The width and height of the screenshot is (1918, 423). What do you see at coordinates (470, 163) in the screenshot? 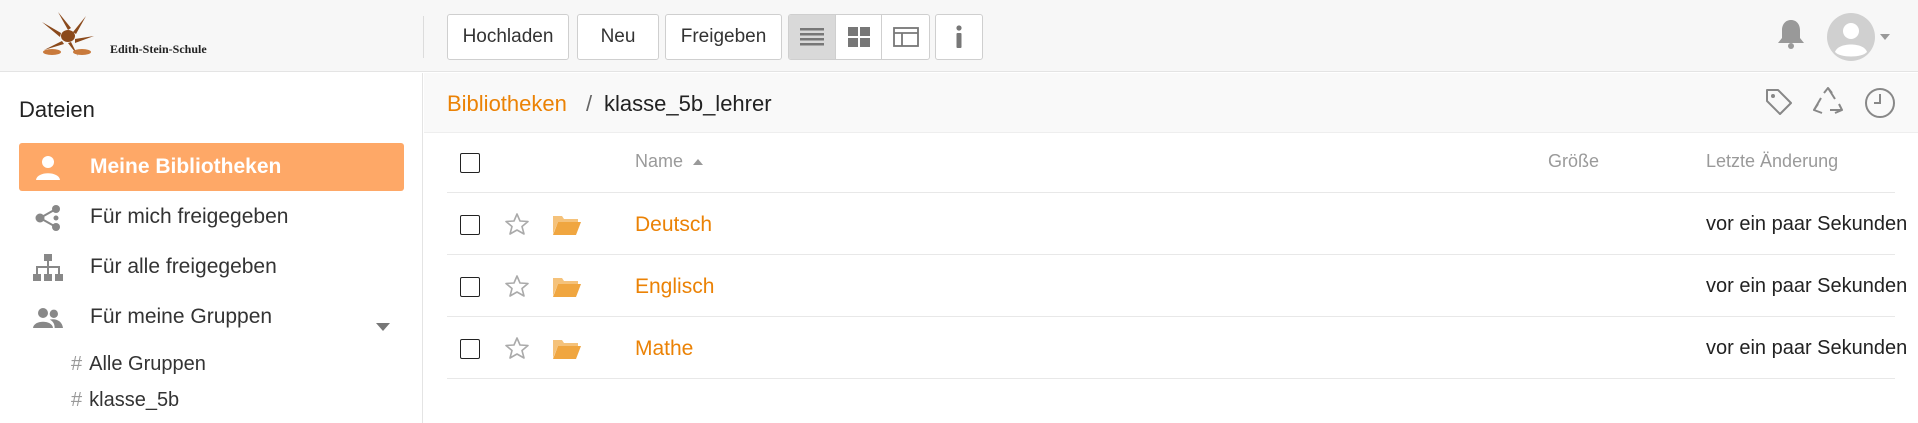
I see `select-all-checkbox` at bounding box center [470, 163].